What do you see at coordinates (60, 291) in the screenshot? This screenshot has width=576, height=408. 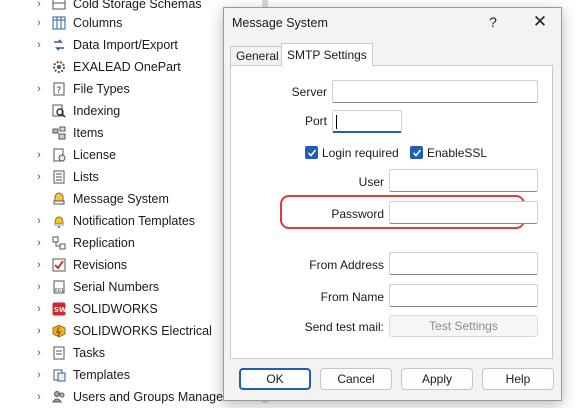 I see `svg-text: 001` at bounding box center [60, 291].